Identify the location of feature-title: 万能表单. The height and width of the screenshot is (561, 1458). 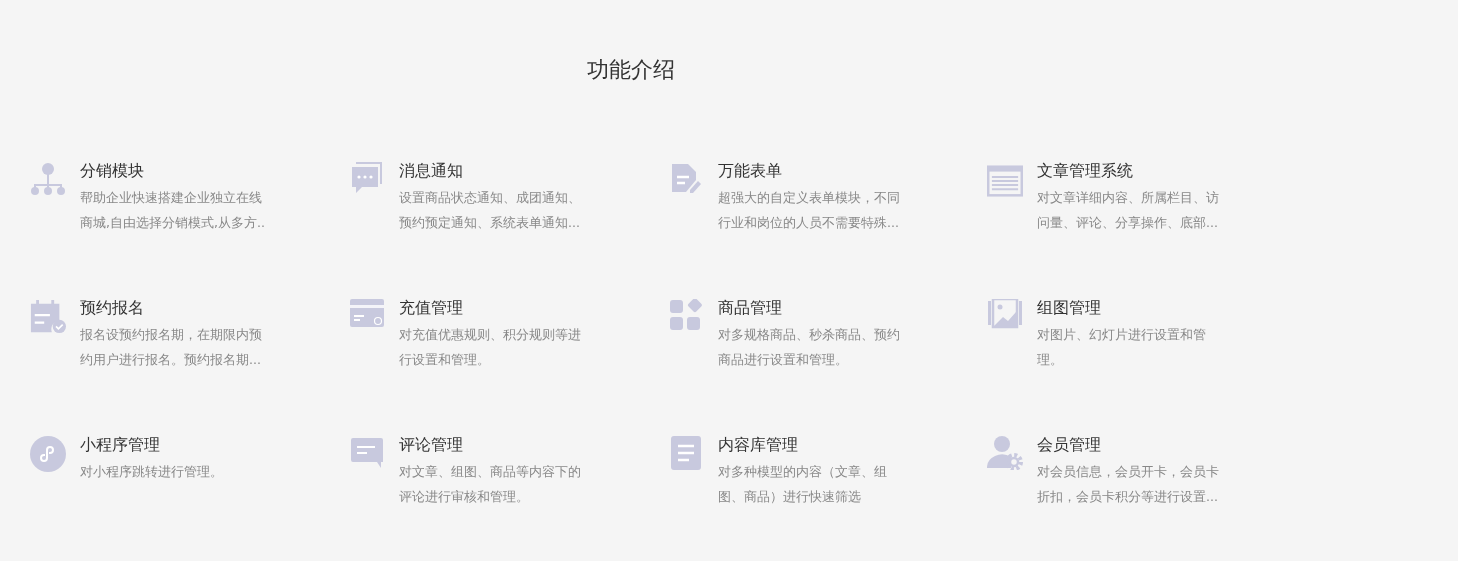
(750, 171).